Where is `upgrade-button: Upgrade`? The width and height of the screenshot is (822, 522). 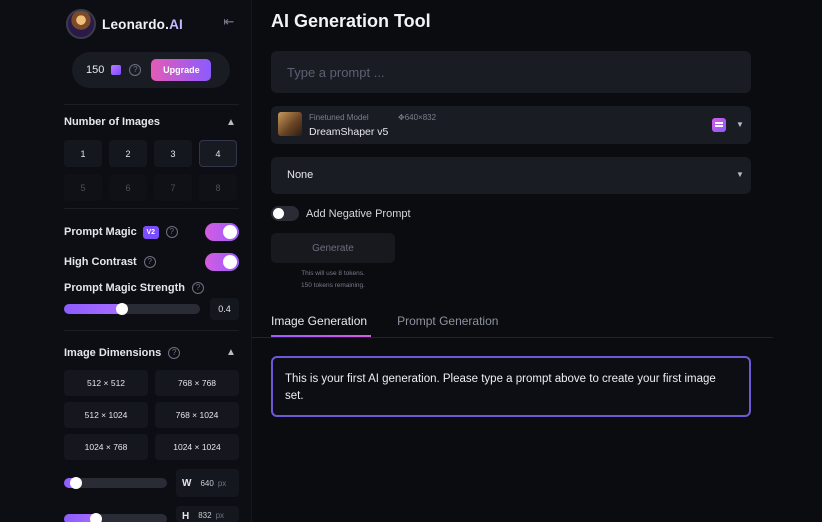 upgrade-button: Upgrade is located at coordinates (181, 70).